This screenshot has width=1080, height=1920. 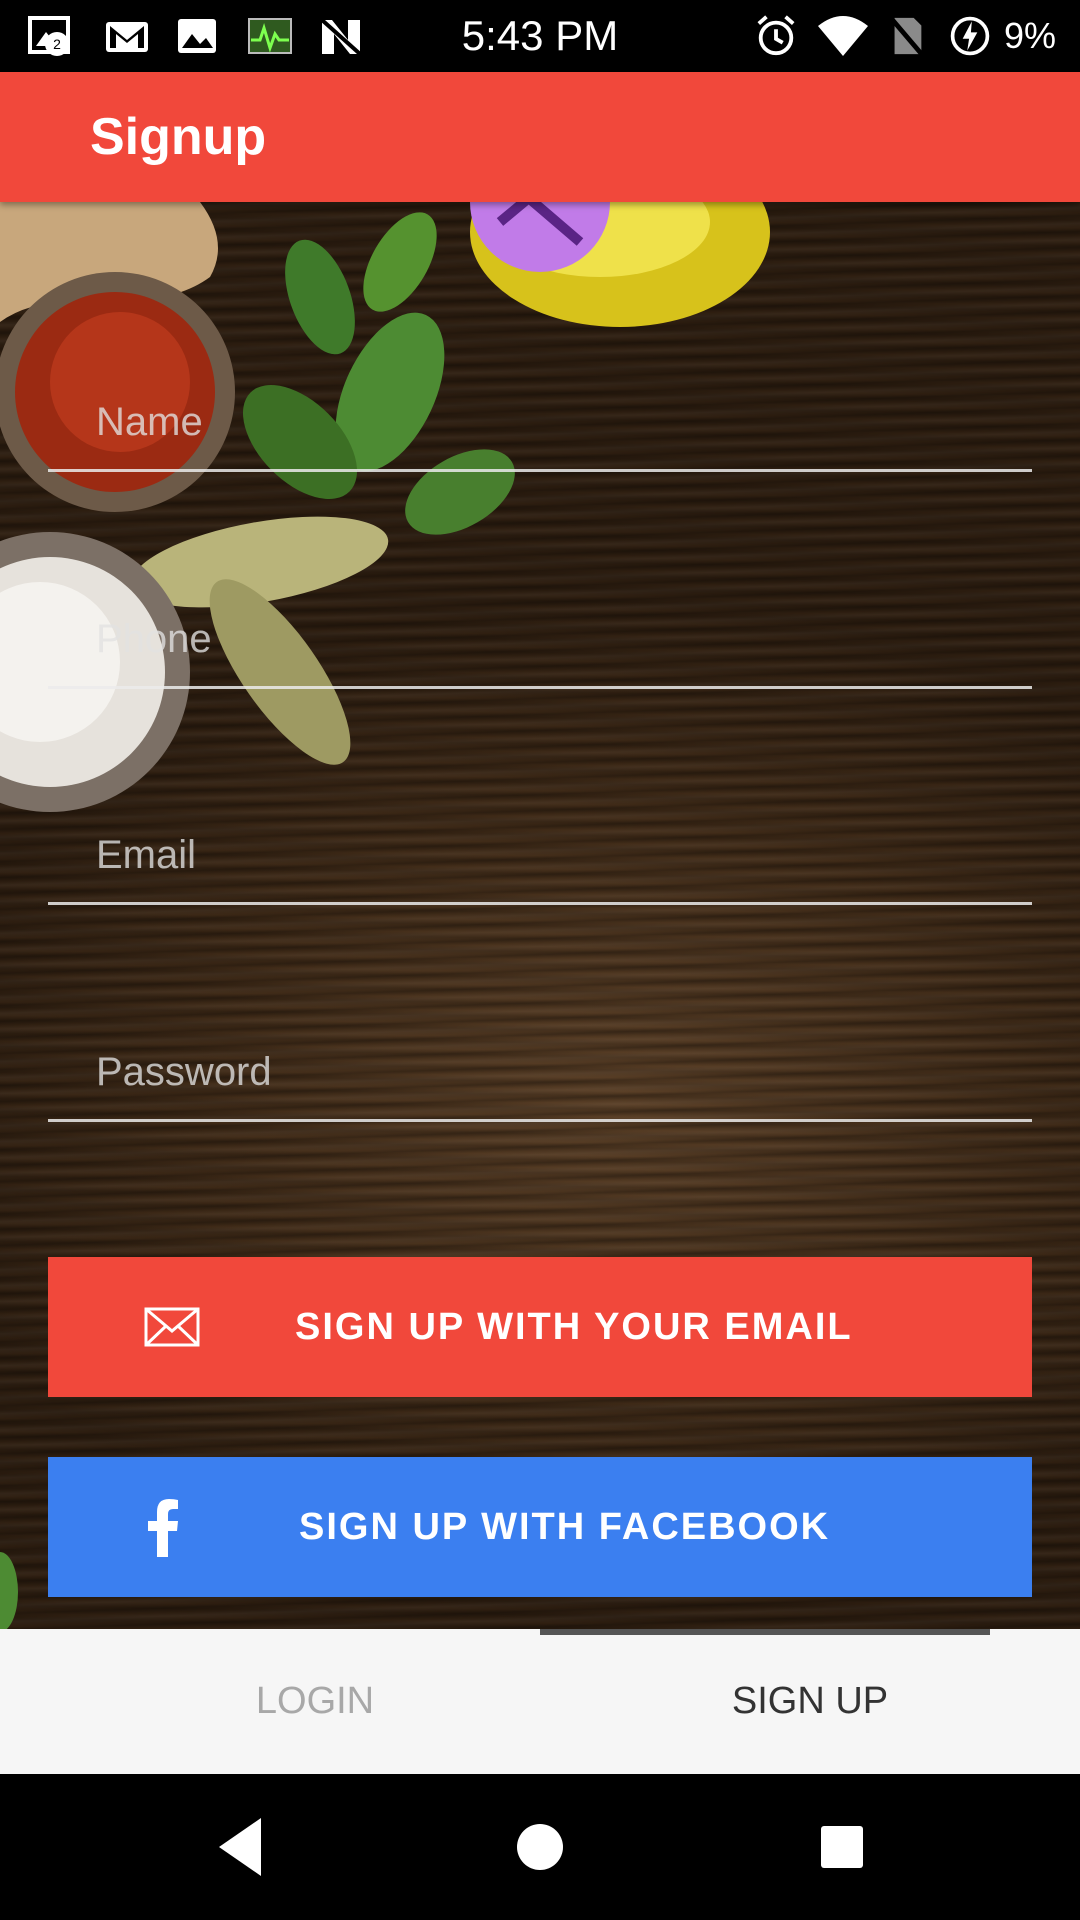 What do you see at coordinates (907, 37) in the screenshot?
I see `no-sim-icon` at bounding box center [907, 37].